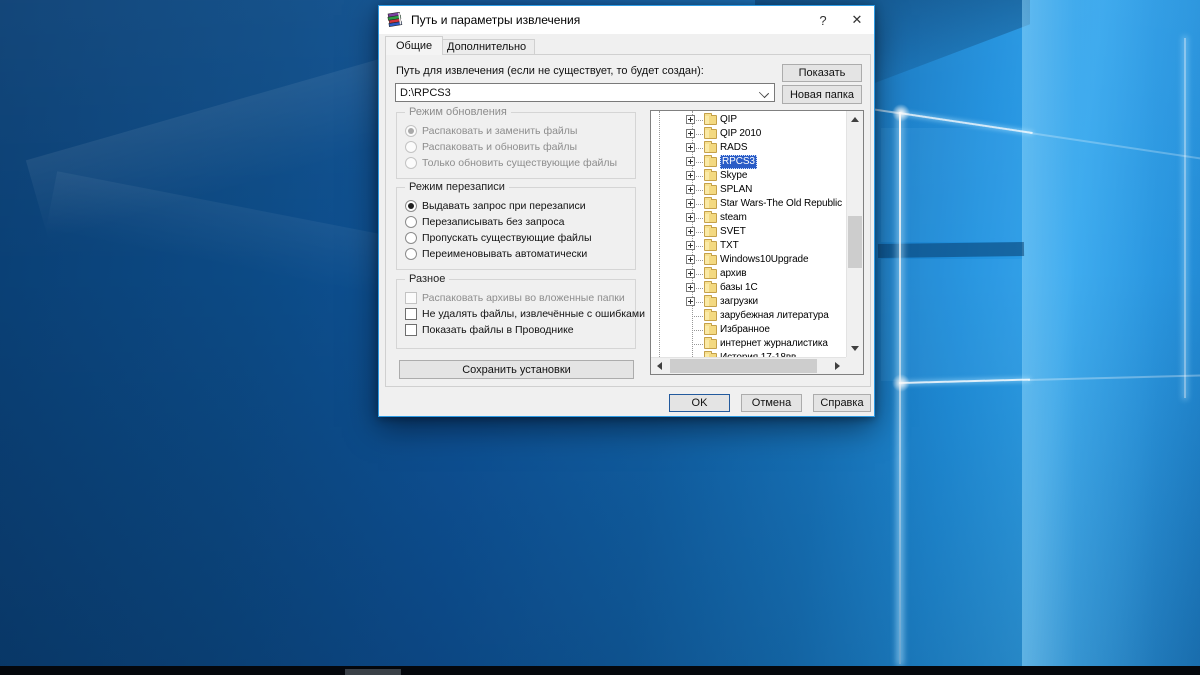  What do you see at coordinates (854, 348) in the screenshot?
I see `scroll-down-button` at bounding box center [854, 348].